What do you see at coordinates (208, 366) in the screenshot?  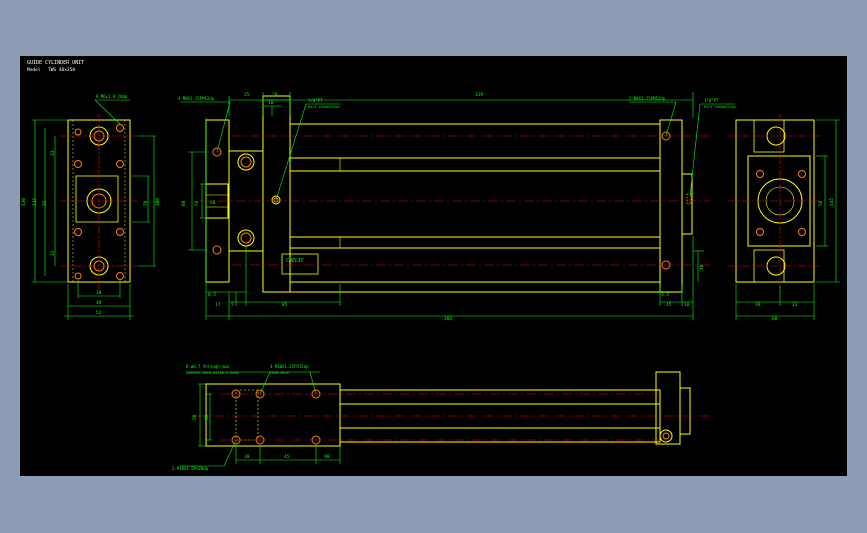 I see `callout-bottom-counterbore: 8-ø6.7 through-max` at bounding box center [208, 366].